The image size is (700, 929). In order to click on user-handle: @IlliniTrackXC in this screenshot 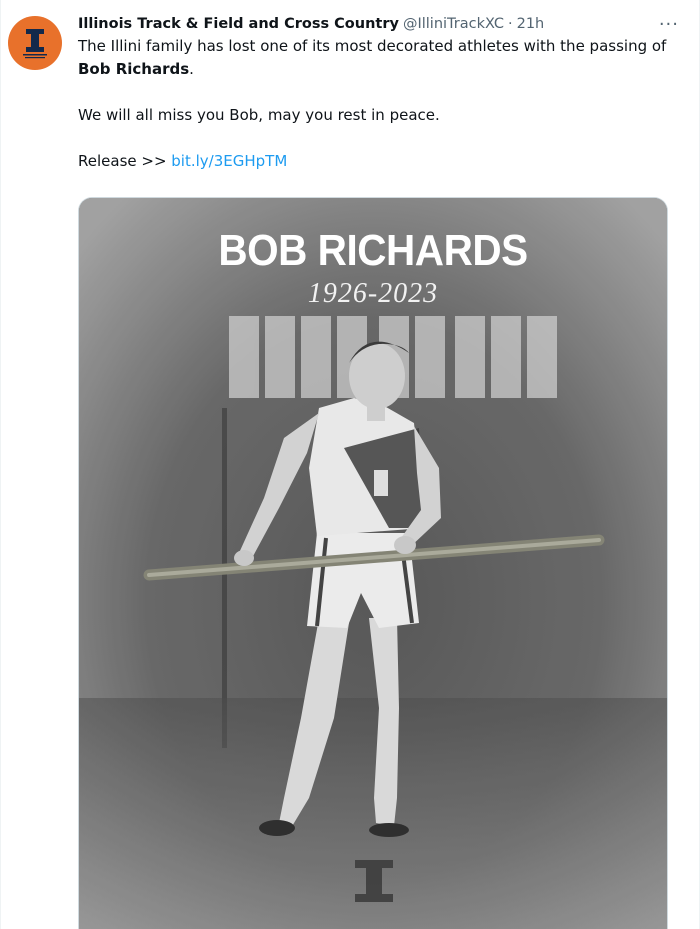, I will do `click(453, 24)`.